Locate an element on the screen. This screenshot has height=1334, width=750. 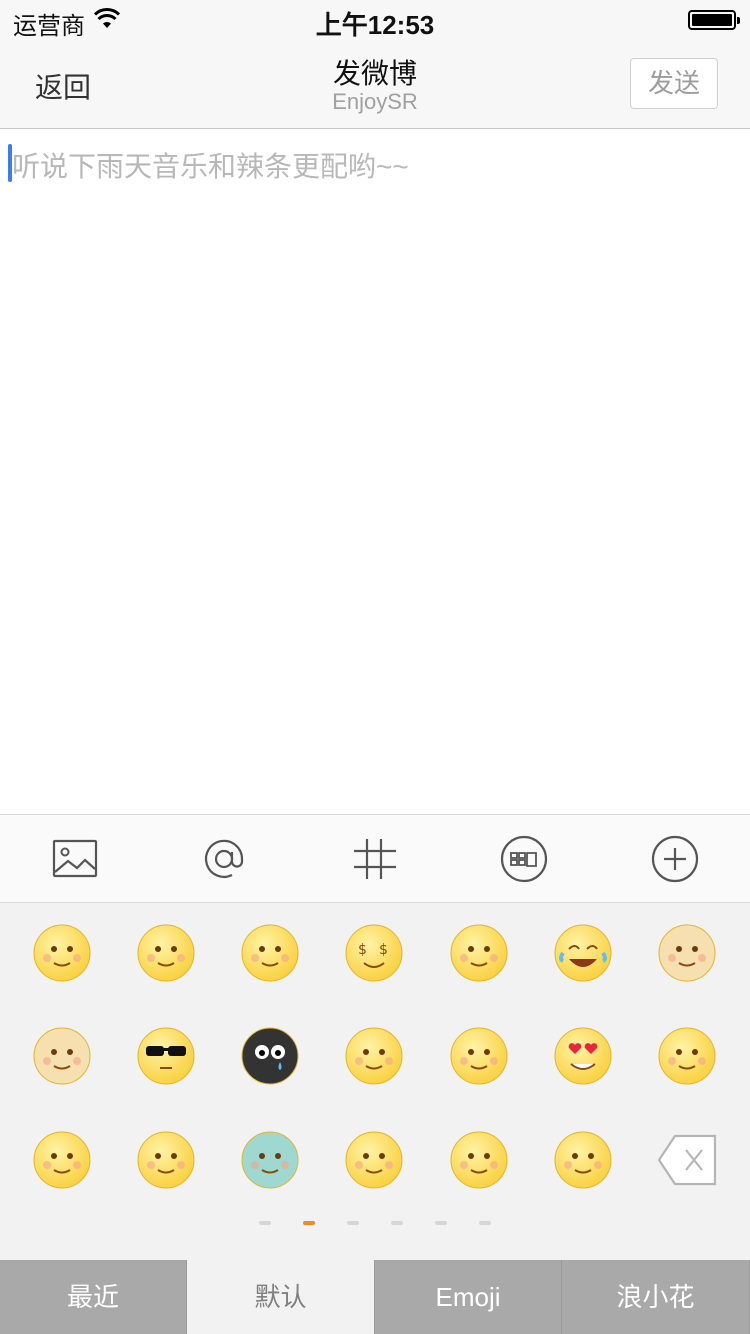
delete-key-icon is located at coordinates (687, 1160).